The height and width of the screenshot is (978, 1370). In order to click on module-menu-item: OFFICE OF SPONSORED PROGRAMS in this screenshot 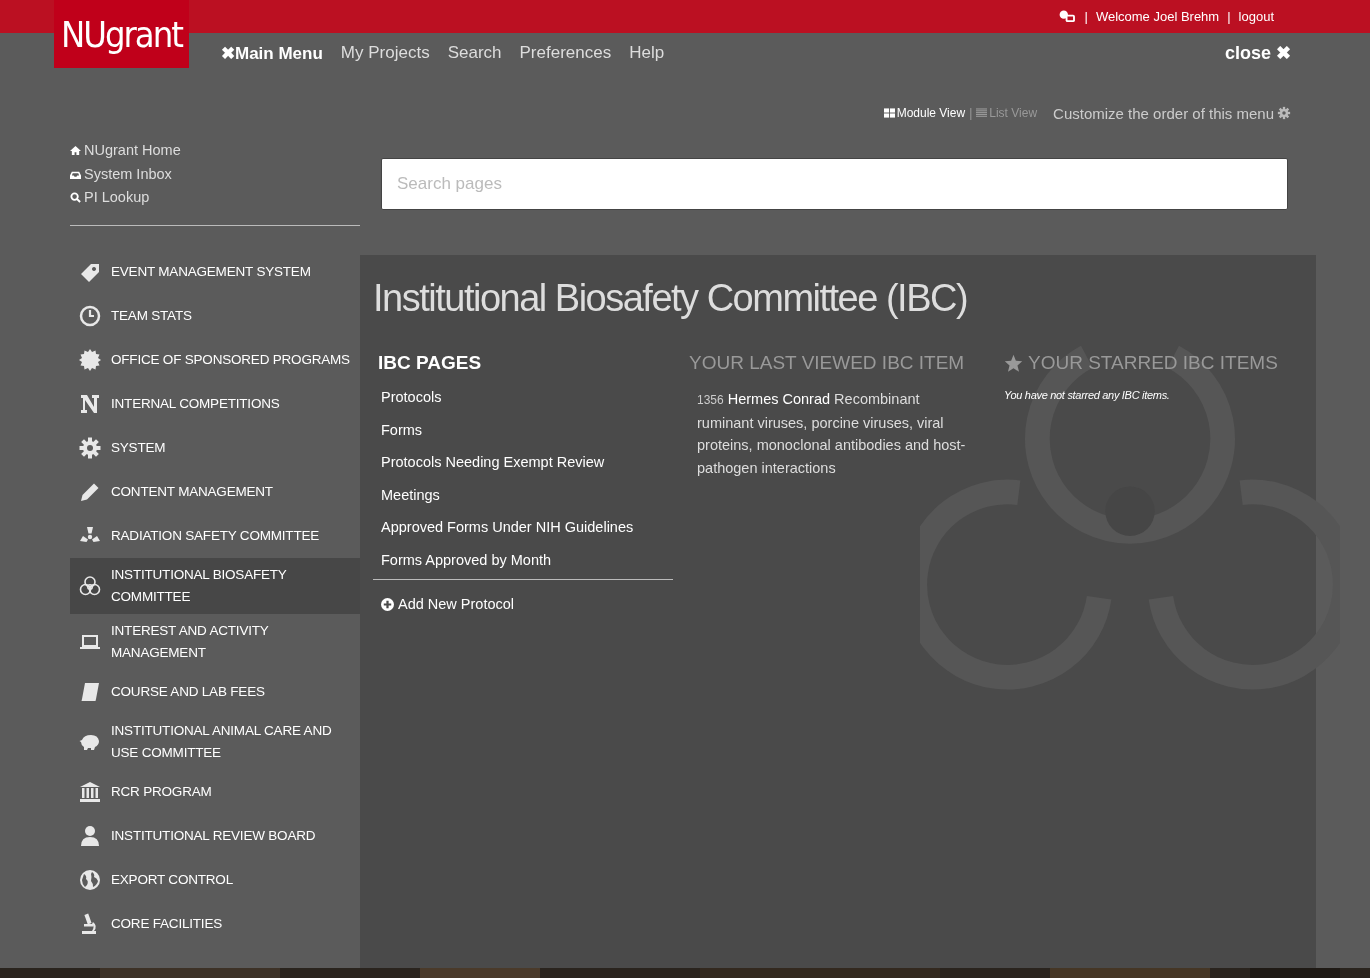, I will do `click(215, 359)`.